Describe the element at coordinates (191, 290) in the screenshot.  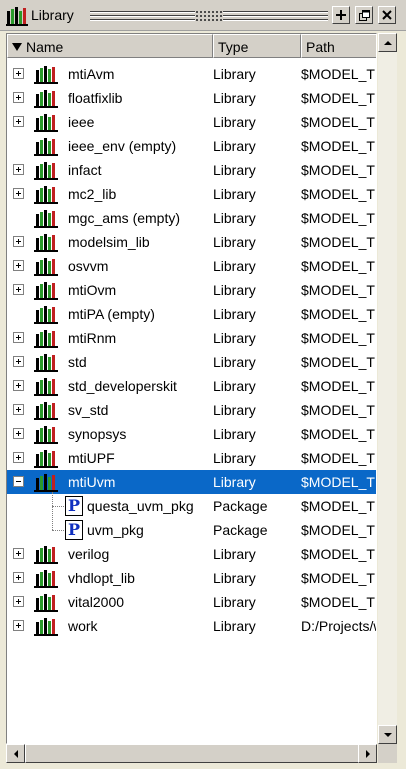
I see `tree-row: mtiOvm Library $MODEL_TECH/../ovm-2.1.2` at that location.